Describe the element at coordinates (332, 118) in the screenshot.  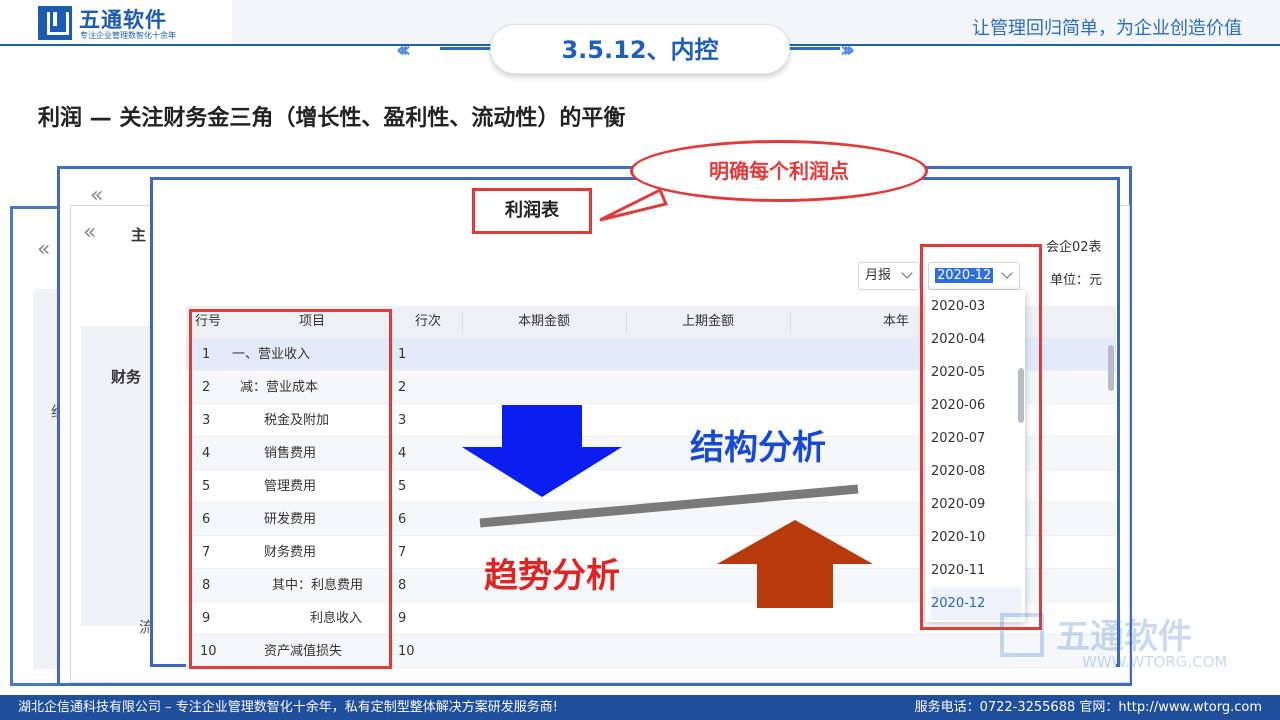
I see `slide-heading: 利润 — 关注财务金三角（增长性、盈利性、流动性）的平衡` at that location.